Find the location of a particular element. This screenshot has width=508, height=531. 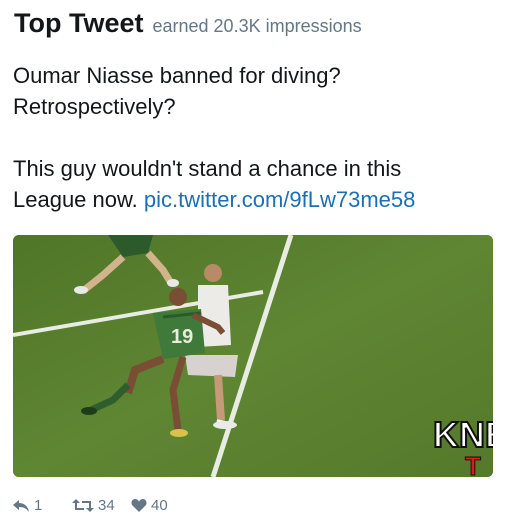

tweet-line-3: This guy wouldn't stand a chance in this is located at coordinates (207, 168).